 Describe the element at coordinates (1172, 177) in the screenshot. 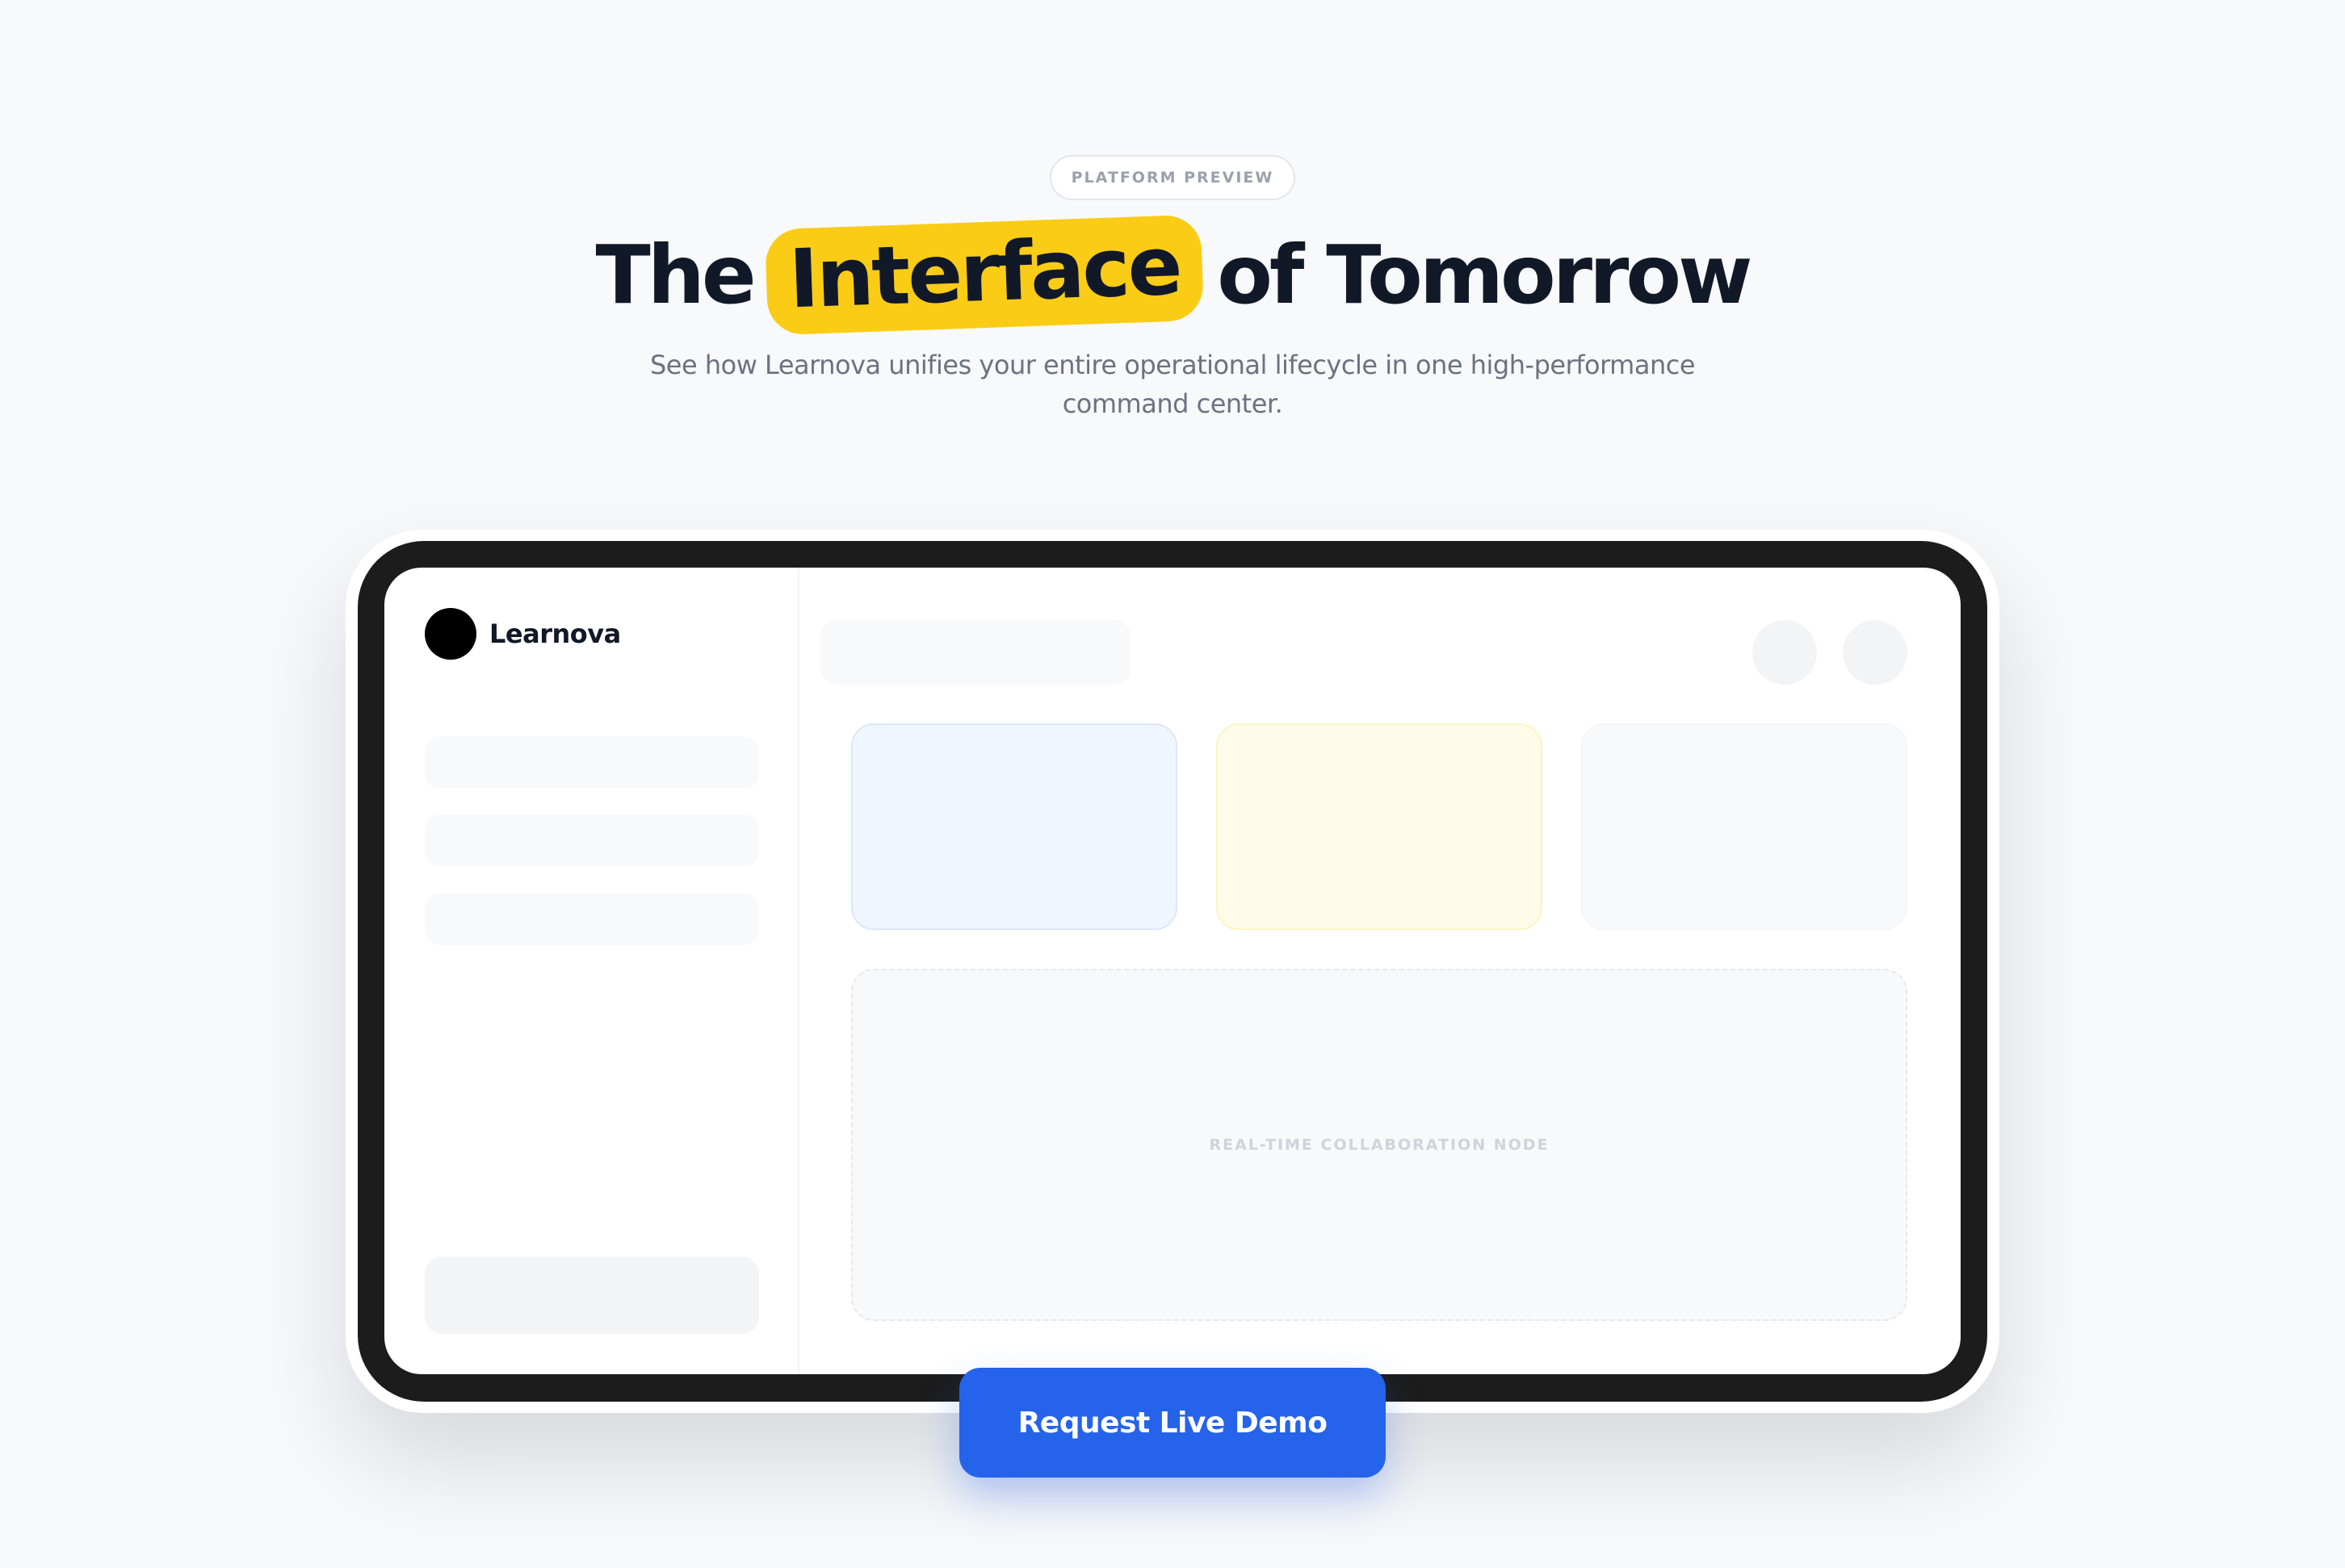

I see `platform-preview-badge: PLATFORM PREVIEW` at that location.